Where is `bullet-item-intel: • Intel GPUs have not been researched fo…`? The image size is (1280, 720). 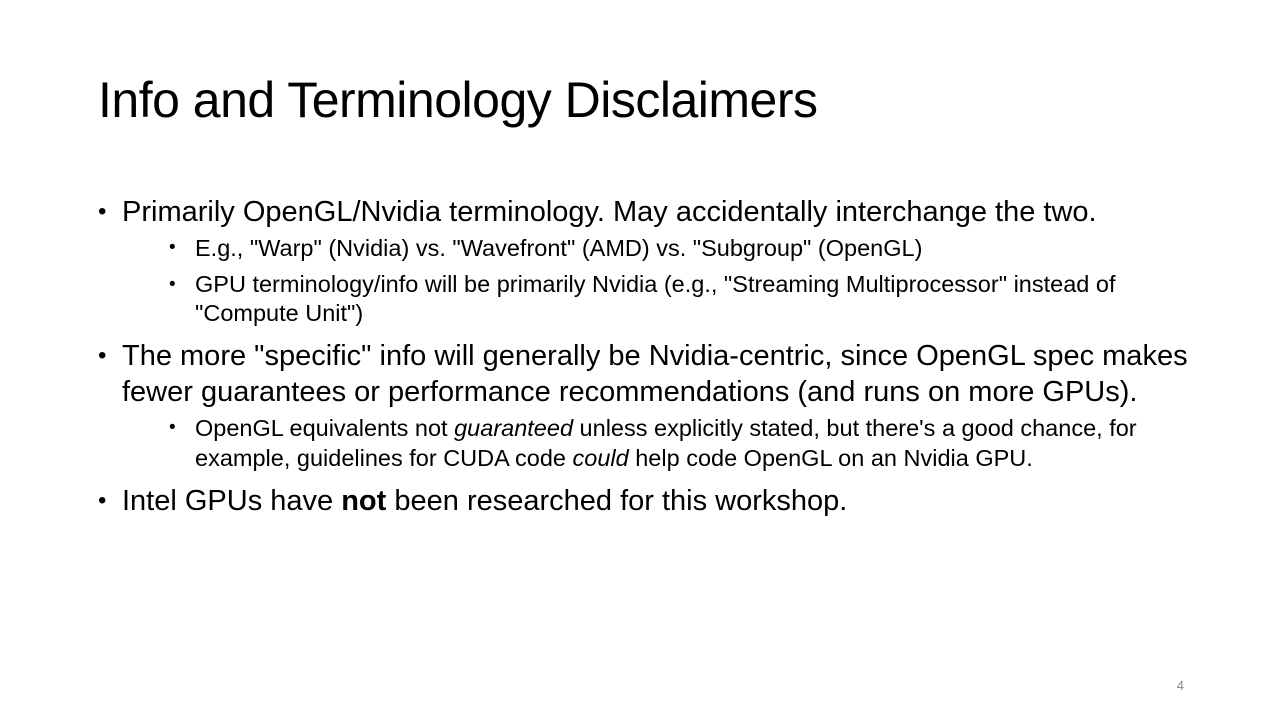 bullet-item-intel: • Intel GPUs have not been researched fo… is located at coordinates (643, 501).